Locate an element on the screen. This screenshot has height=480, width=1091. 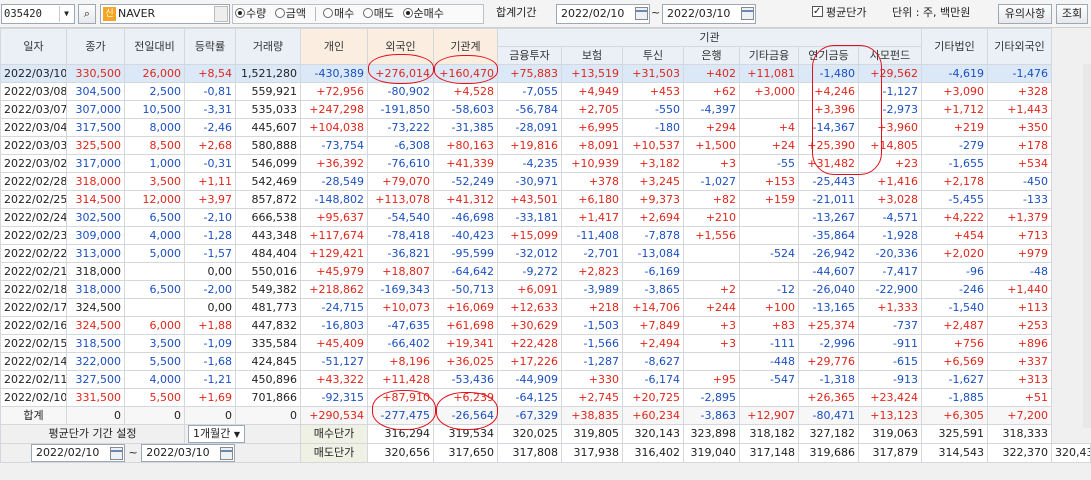
table-cell: +87,910 is located at coordinates (400, 397).